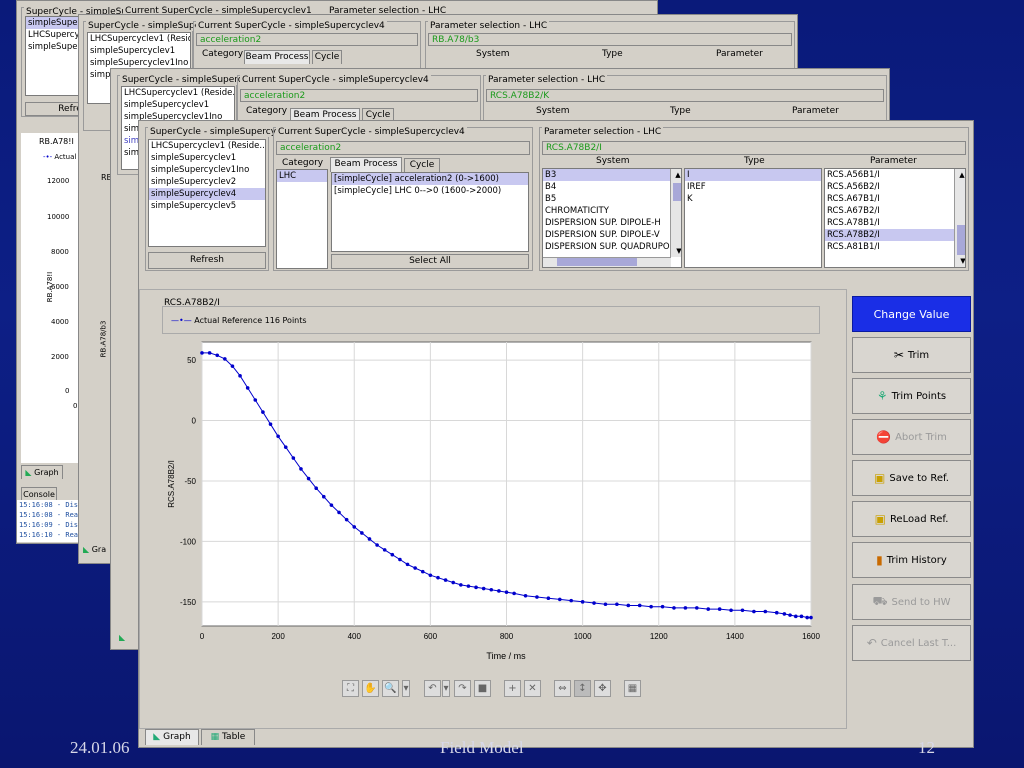  Describe the element at coordinates (207, 182) in the screenshot. I see `supercycle-item: simpleSupercyclev2` at that location.